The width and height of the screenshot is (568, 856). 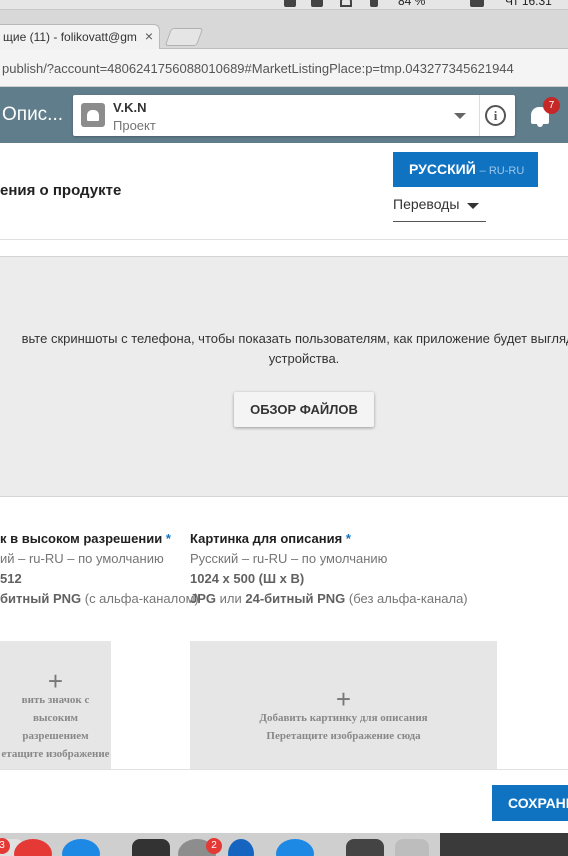 I want to click on drop-hint-line: вить значок с высоким, so click(x=55, y=709).